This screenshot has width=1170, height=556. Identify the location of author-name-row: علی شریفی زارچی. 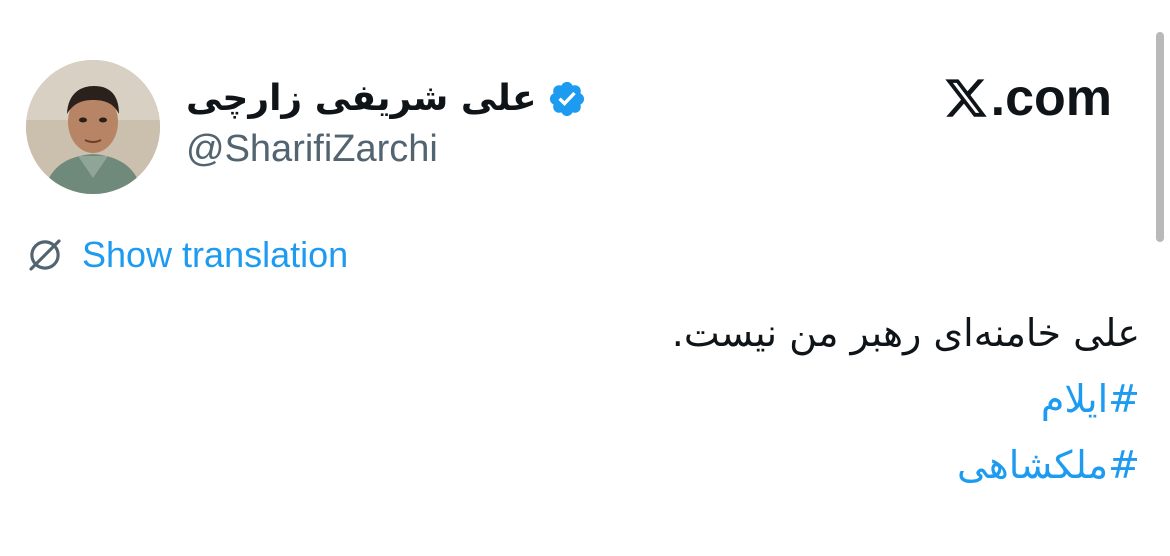
(386, 99).